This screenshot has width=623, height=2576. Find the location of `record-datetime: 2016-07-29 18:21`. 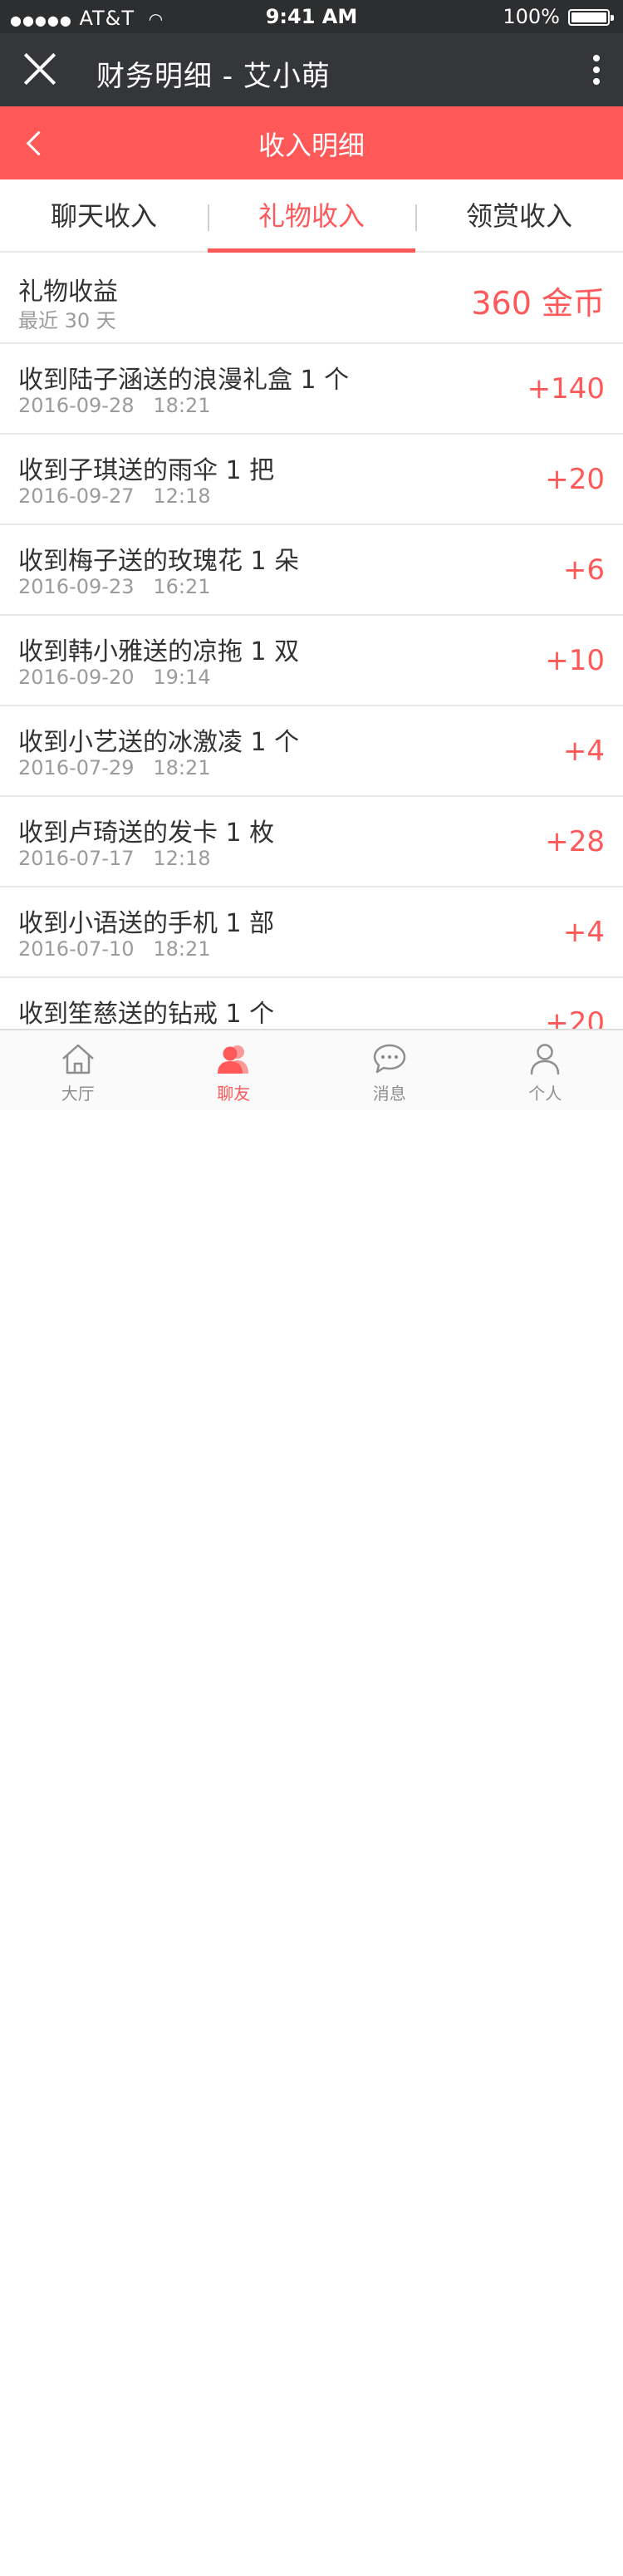

record-datetime: 2016-07-29 18:21 is located at coordinates (114, 767).